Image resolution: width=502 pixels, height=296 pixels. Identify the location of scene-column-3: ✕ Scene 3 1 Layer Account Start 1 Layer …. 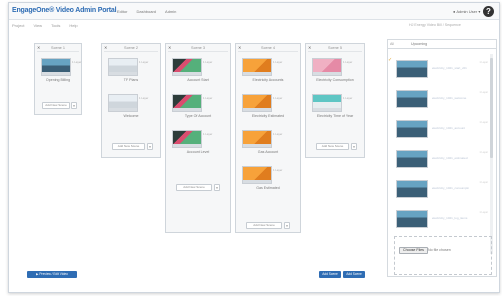
(198, 138).